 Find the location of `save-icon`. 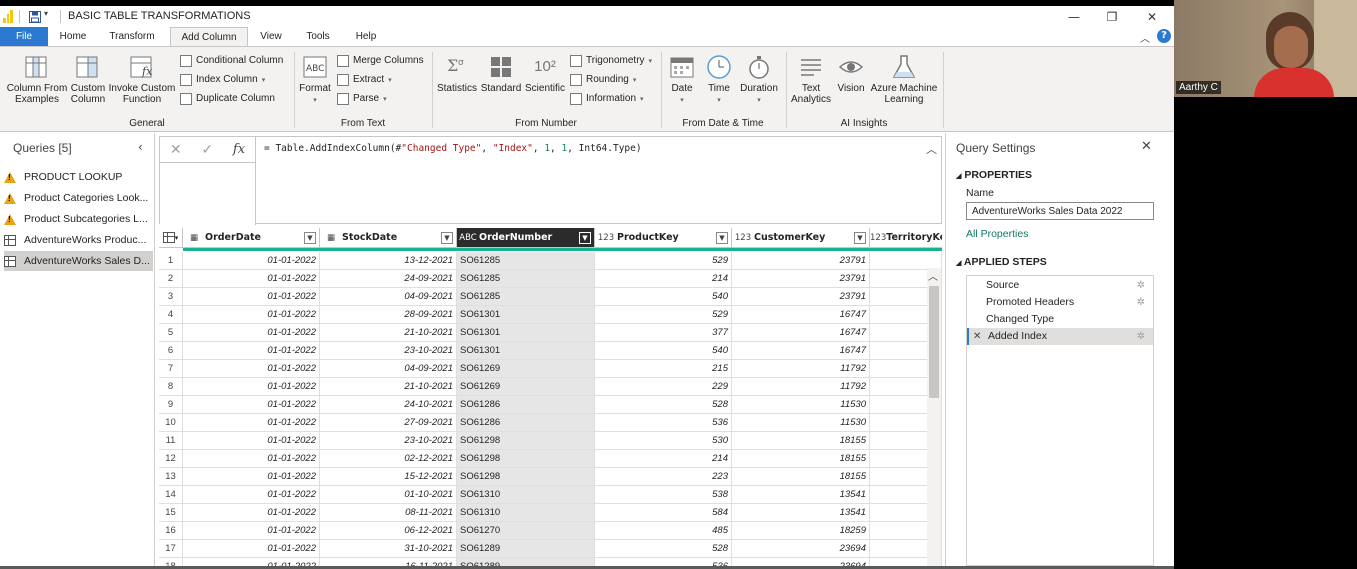

save-icon is located at coordinates (35, 17).